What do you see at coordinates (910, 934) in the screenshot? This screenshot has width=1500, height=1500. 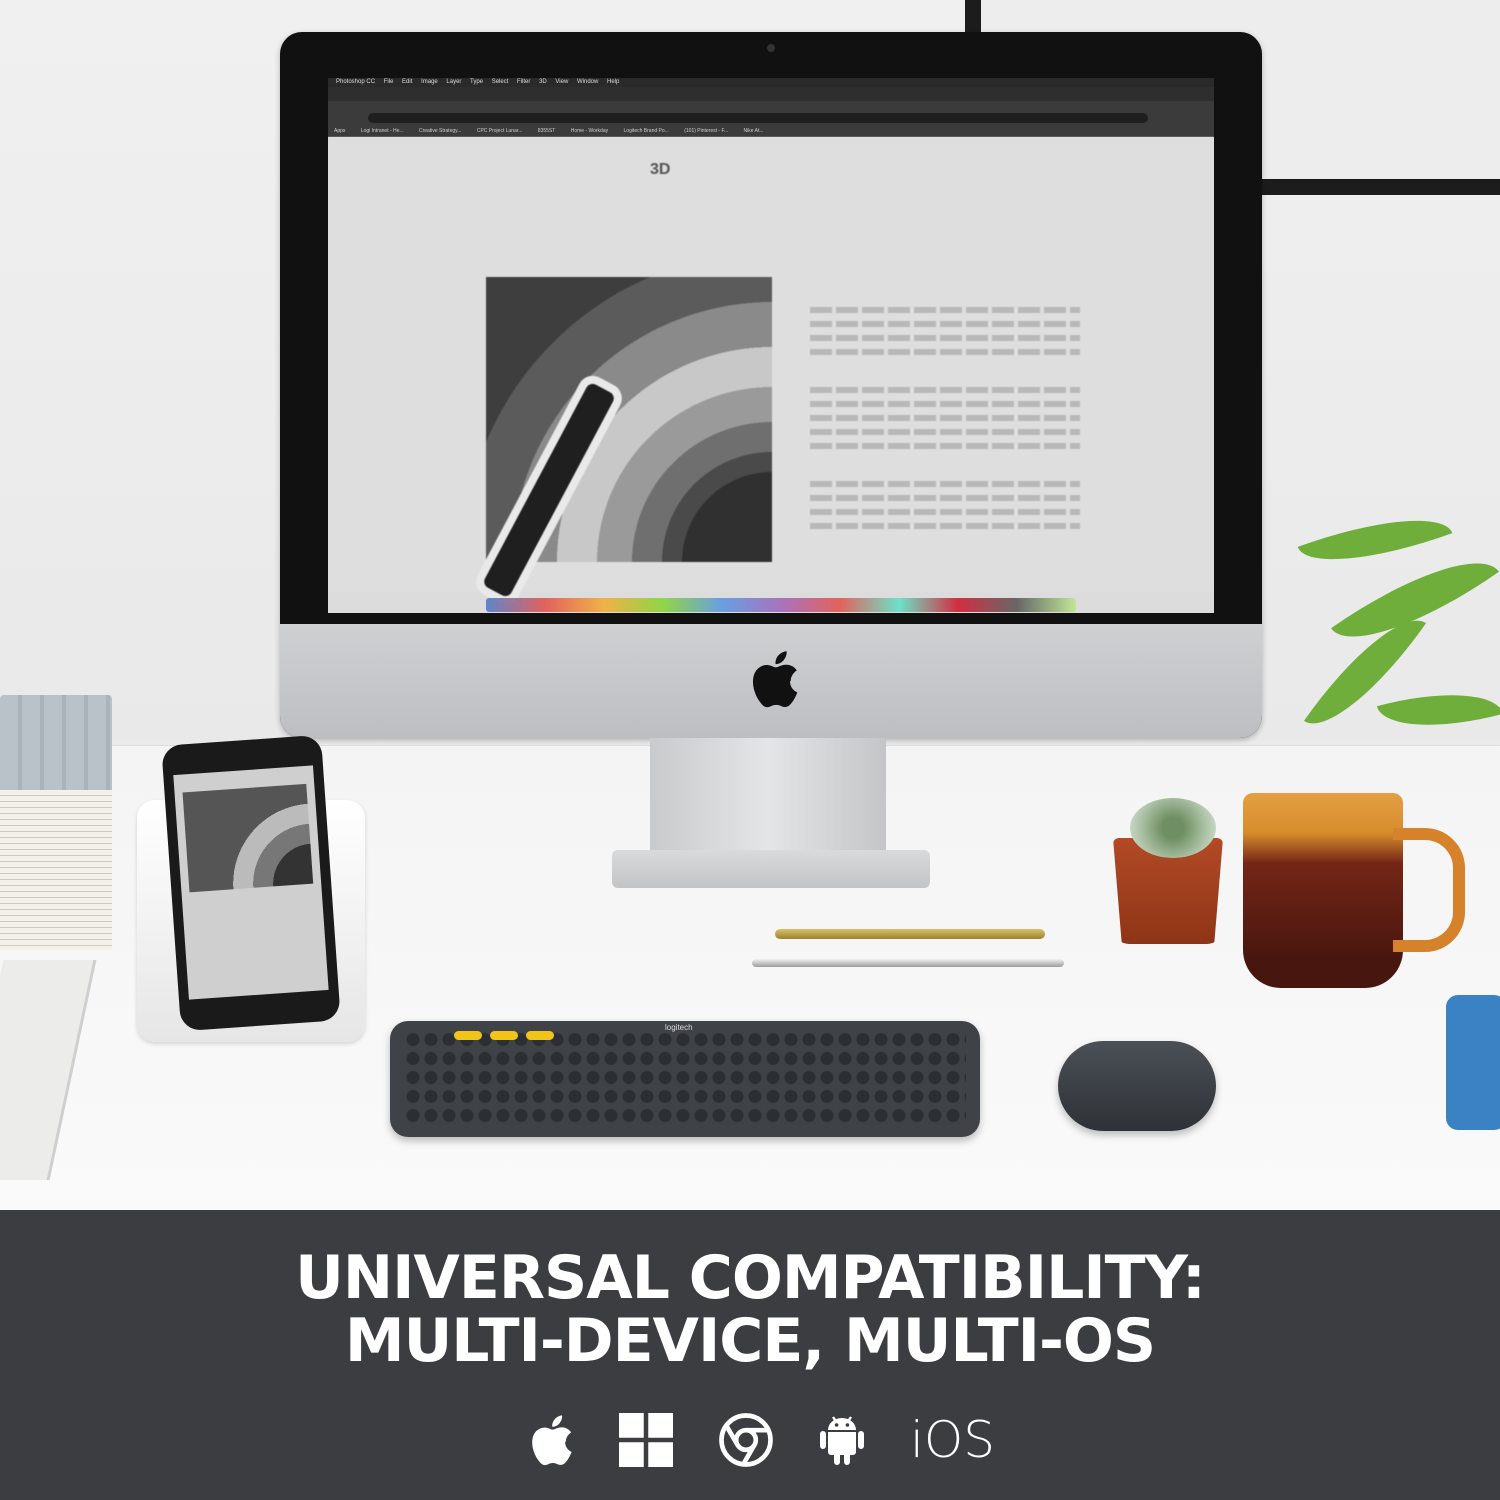 I see `fountain-pen` at bounding box center [910, 934].